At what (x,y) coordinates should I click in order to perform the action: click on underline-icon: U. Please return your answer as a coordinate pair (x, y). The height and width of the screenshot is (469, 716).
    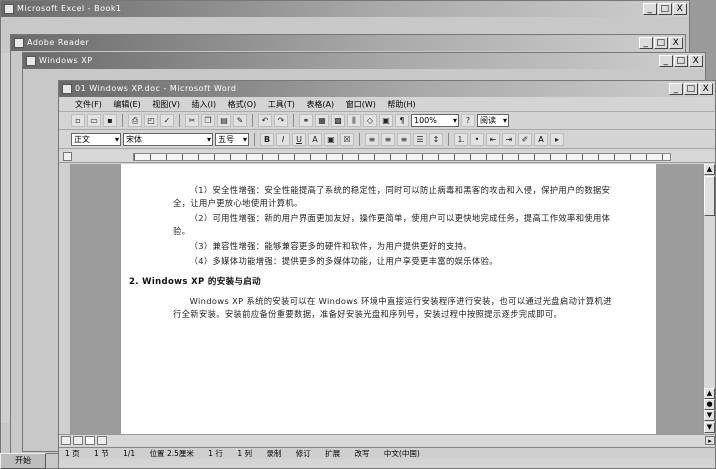
    Looking at the image, I should click on (299, 139).